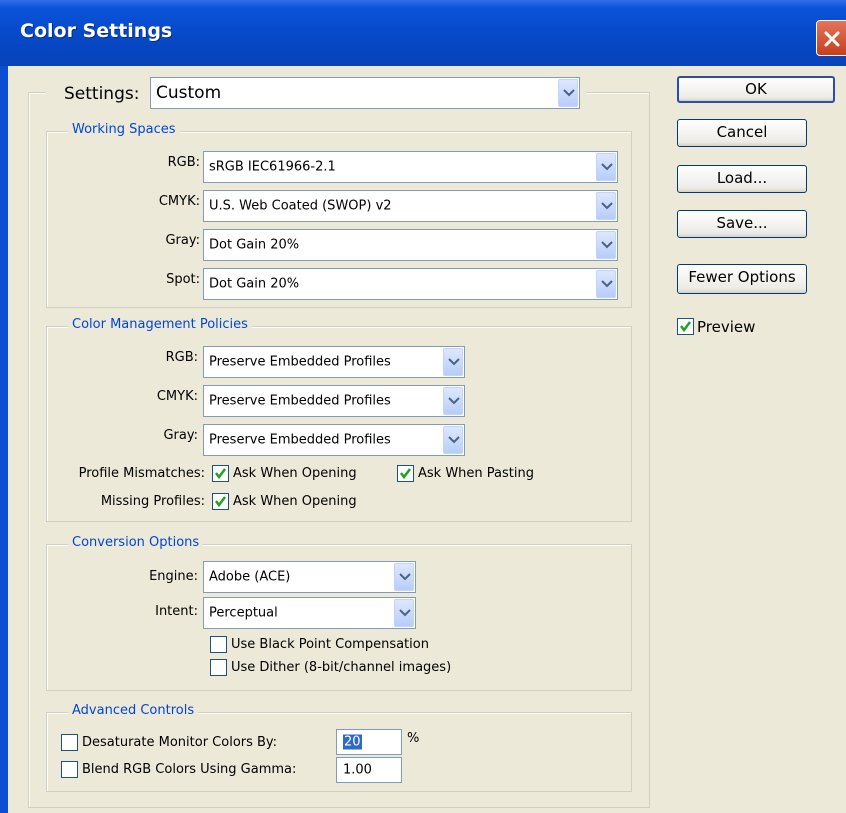  I want to click on preview-checkbox, so click(685, 326).